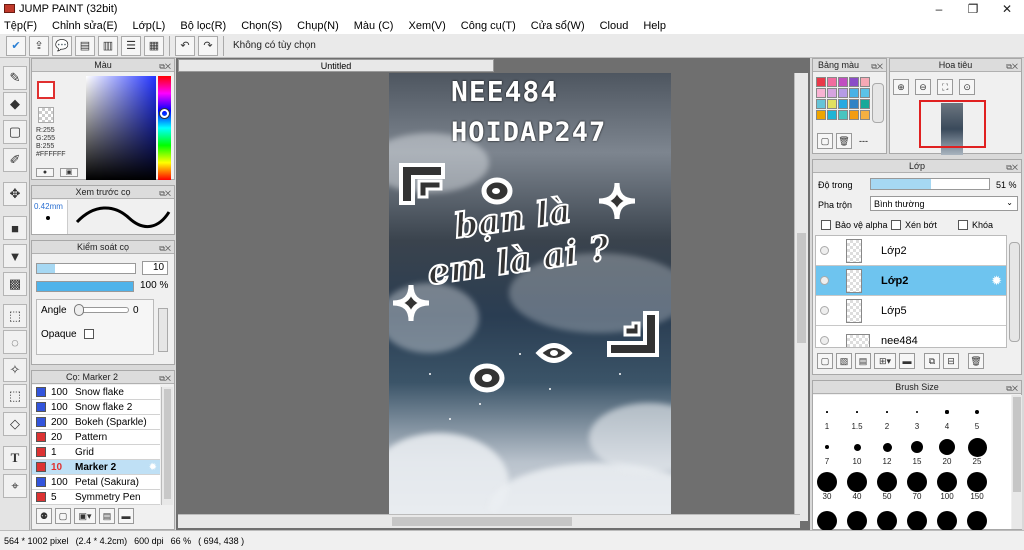  What do you see at coordinates (63, 516) in the screenshot?
I see `new-brush-icon: ▢` at bounding box center [63, 516].